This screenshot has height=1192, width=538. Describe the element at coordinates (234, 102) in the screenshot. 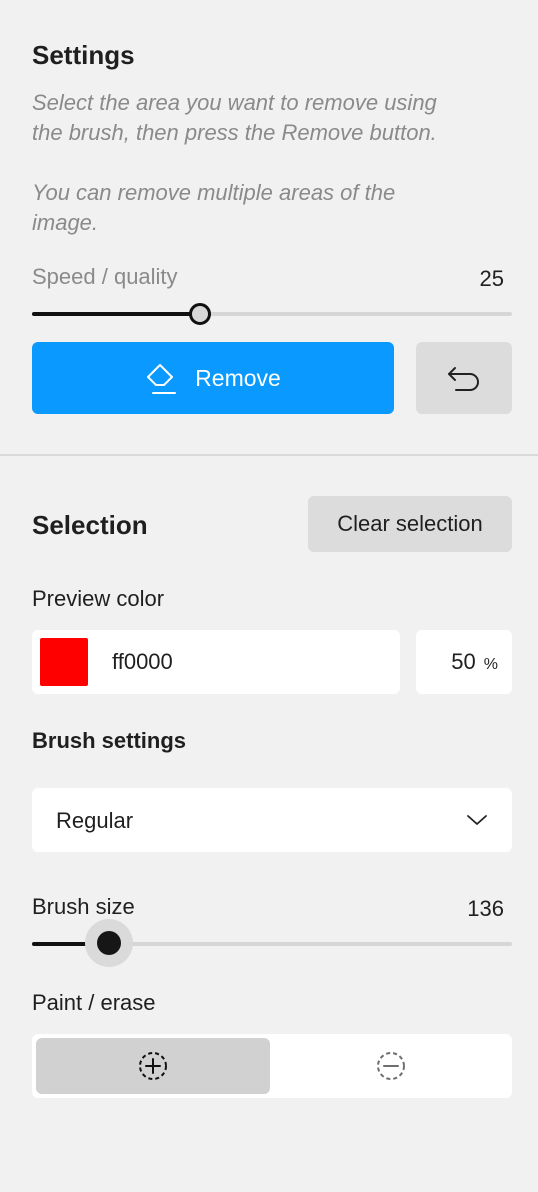

I see `hint-line: Select the area you want to remove using` at that location.